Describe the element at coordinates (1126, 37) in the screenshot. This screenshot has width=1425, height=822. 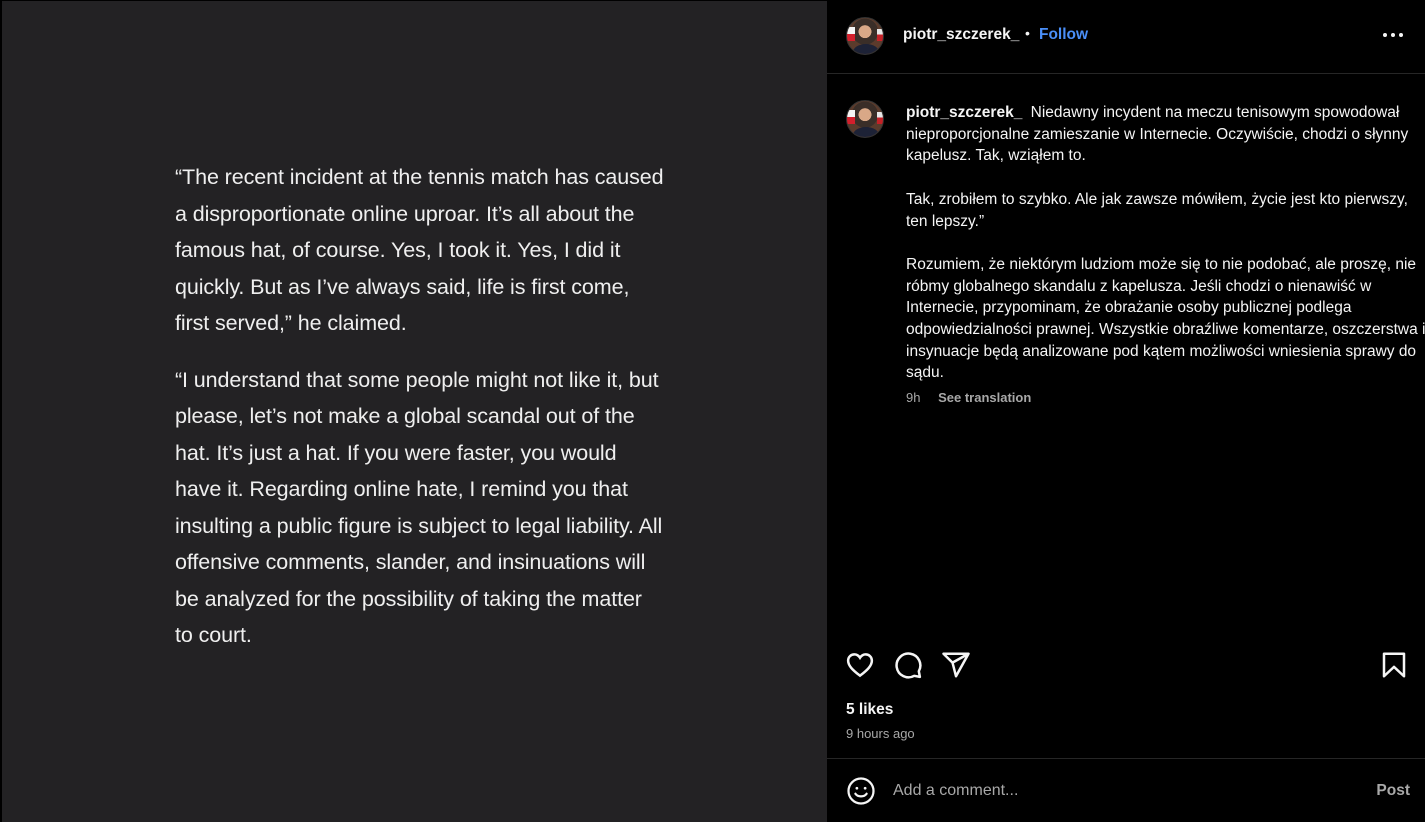
I see `post-header: piotr_szczerek_ • Follow` at that location.